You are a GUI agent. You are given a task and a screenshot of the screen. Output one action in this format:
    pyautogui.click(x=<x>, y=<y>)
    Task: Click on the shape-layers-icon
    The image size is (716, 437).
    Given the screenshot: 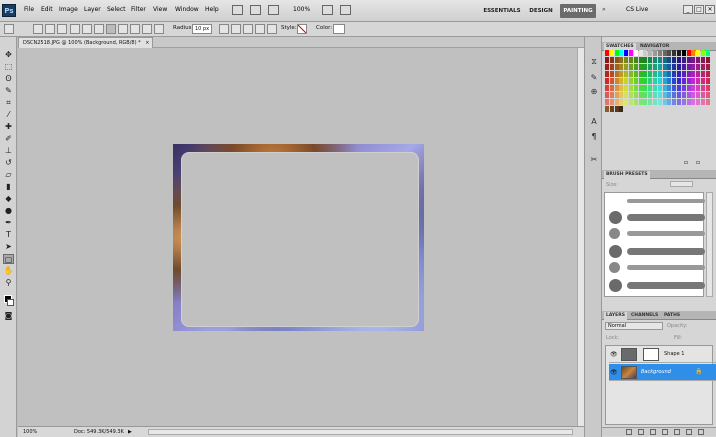 What is the action you would take?
    pyautogui.click(x=38, y=29)
    